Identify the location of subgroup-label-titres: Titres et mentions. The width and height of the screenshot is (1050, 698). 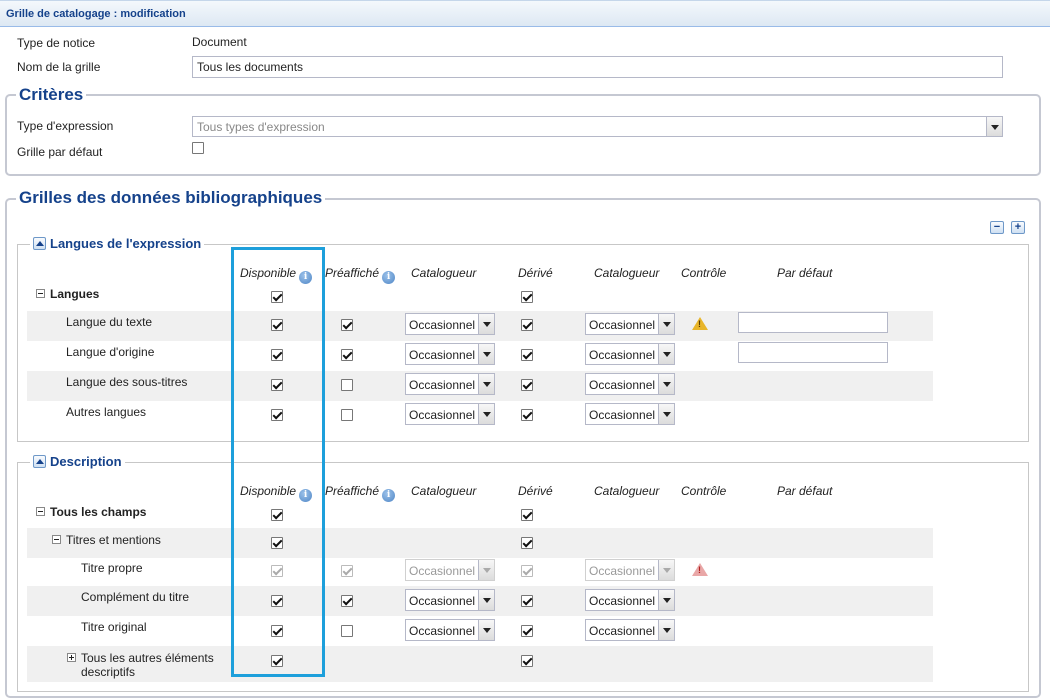
(106, 540).